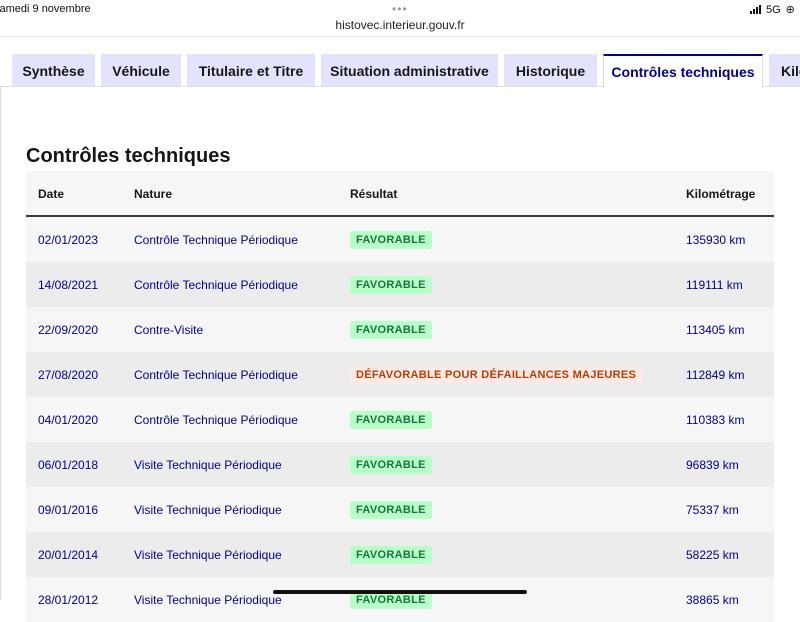 The width and height of the screenshot is (800, 622). I want to click on header-result: Résultat, so click(373, 194).